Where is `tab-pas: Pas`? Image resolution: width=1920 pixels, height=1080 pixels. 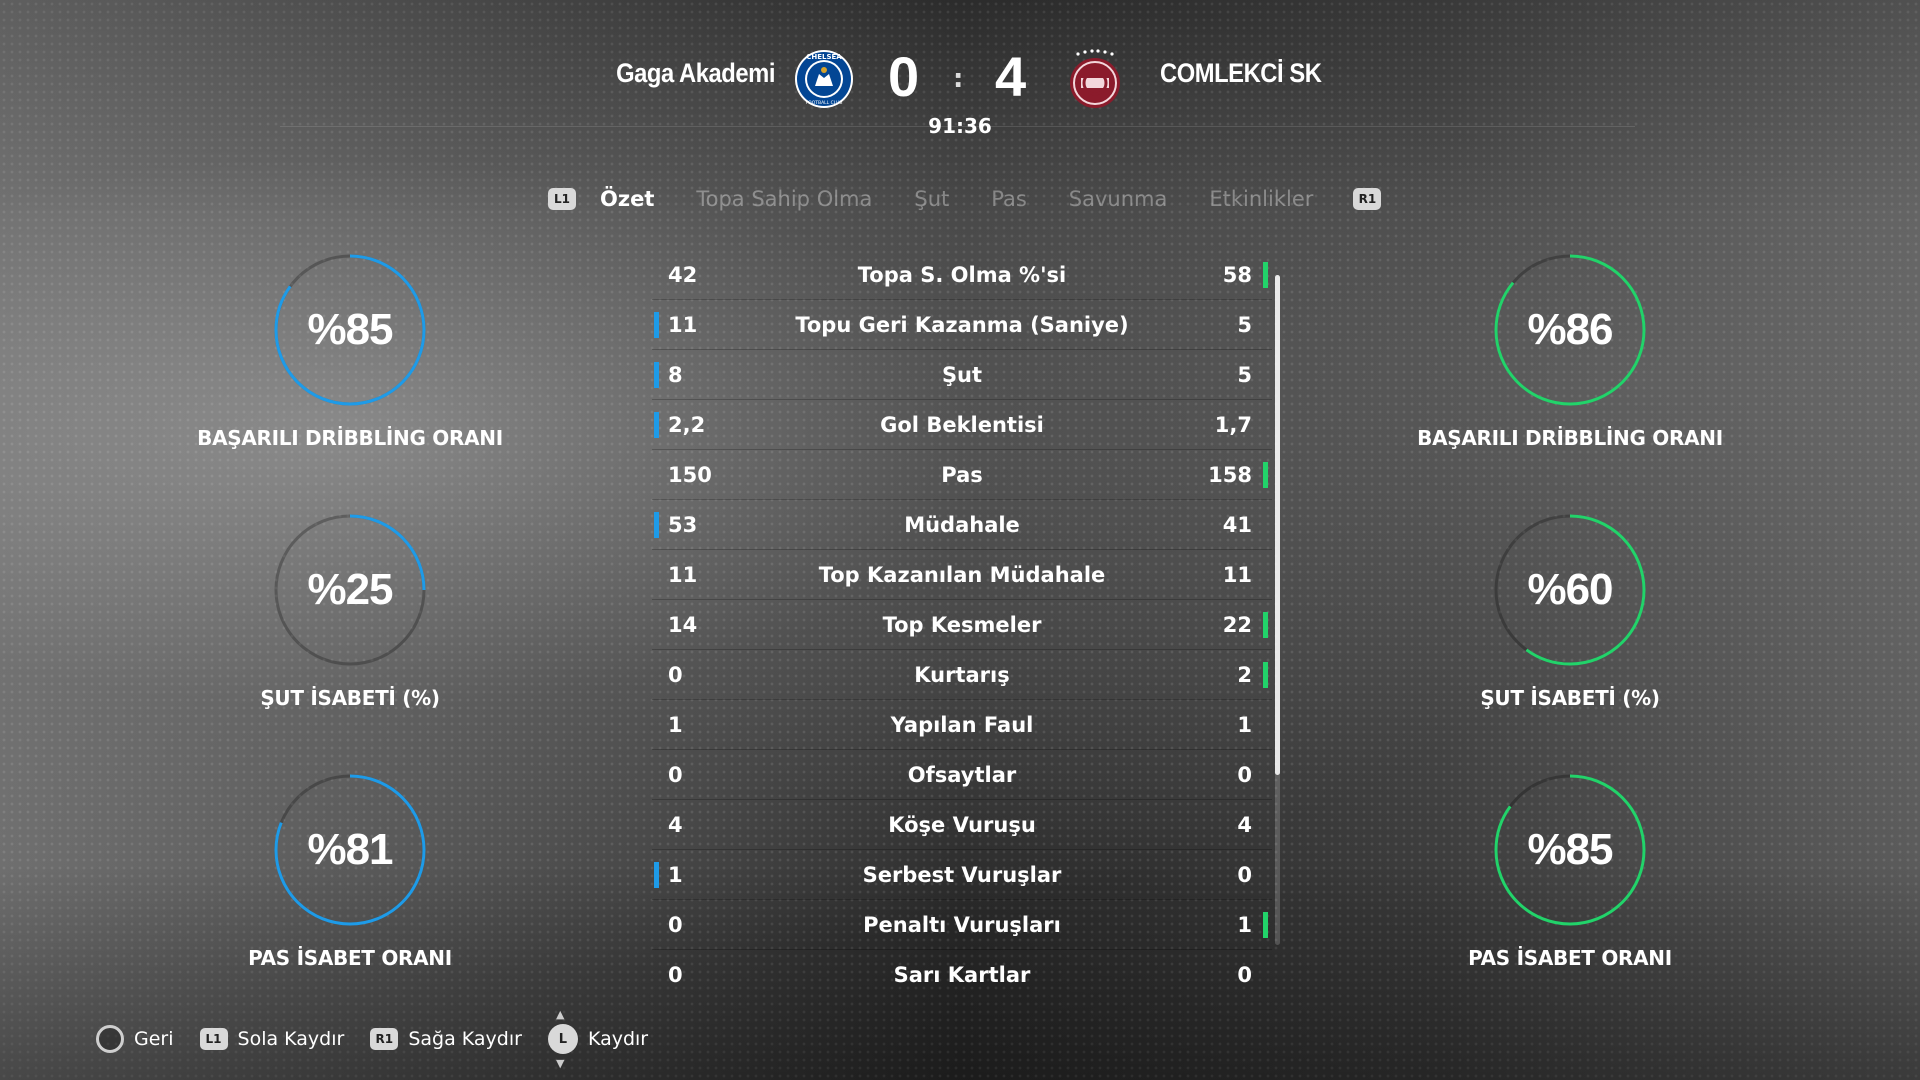 tab-pas: Pas is located at coordinates (1009, 199).